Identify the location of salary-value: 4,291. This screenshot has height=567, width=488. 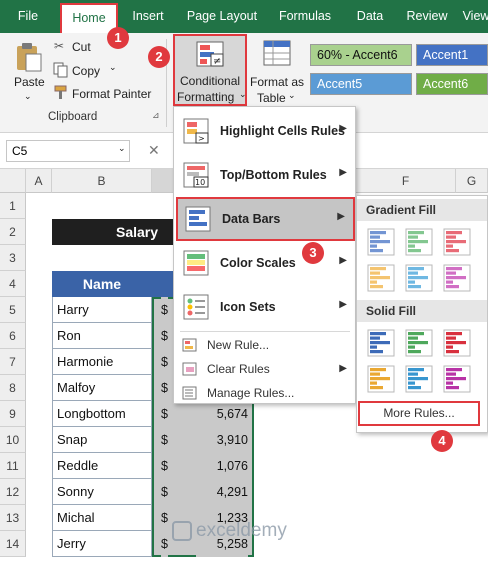
(222, 492).